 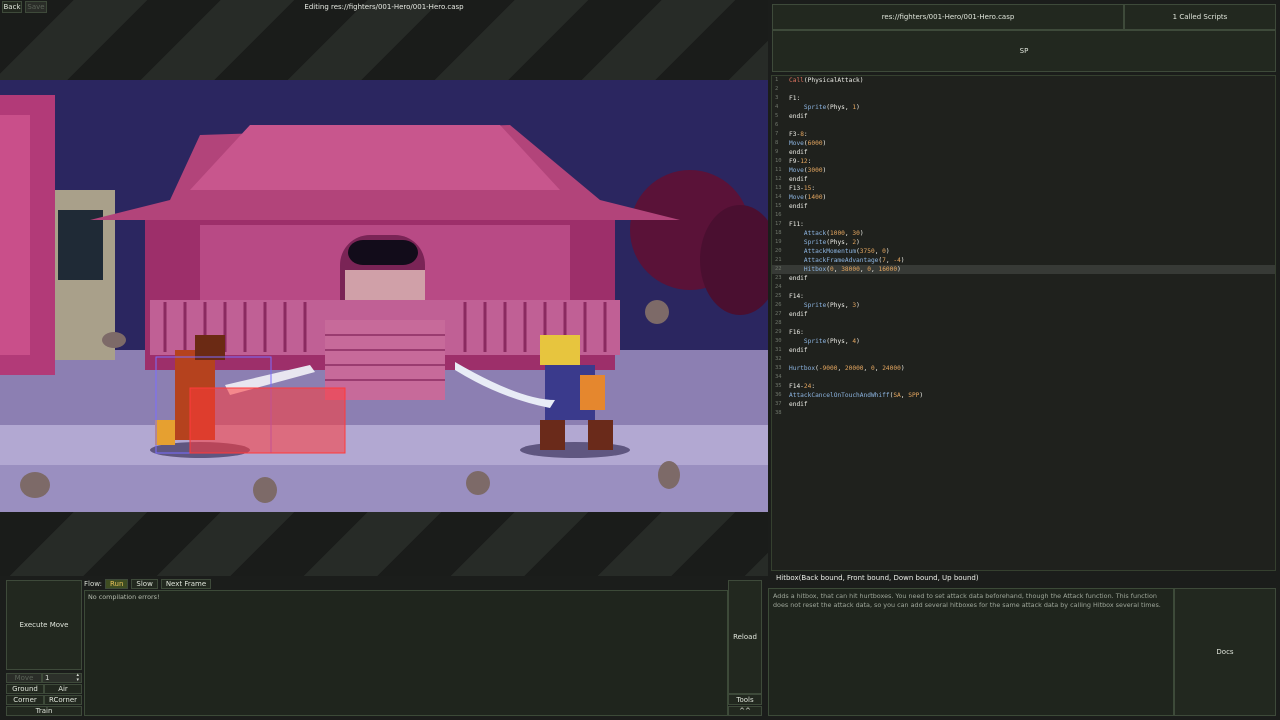 I want to click on docs-button: Docs, so click(x=1225, y=652).